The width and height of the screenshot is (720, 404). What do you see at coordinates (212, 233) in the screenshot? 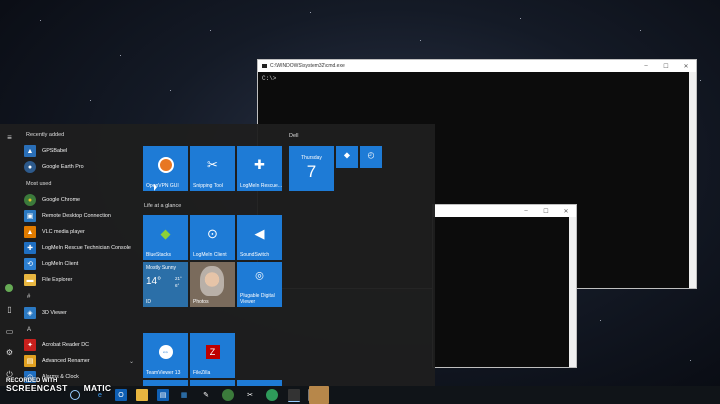
I see `logmein-client-icon: ⊙` at bounding box center [212, 233].